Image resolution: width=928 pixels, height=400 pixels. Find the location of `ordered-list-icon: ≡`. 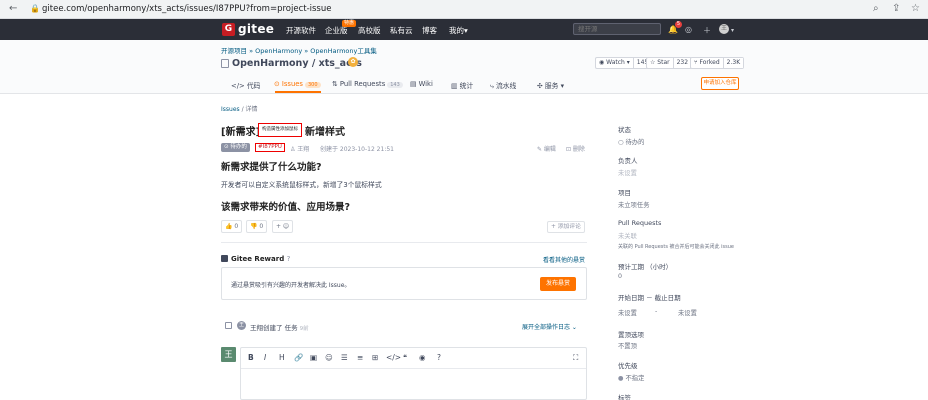

ordered-list-icon: ≡ is located at coordinates (360, 357).